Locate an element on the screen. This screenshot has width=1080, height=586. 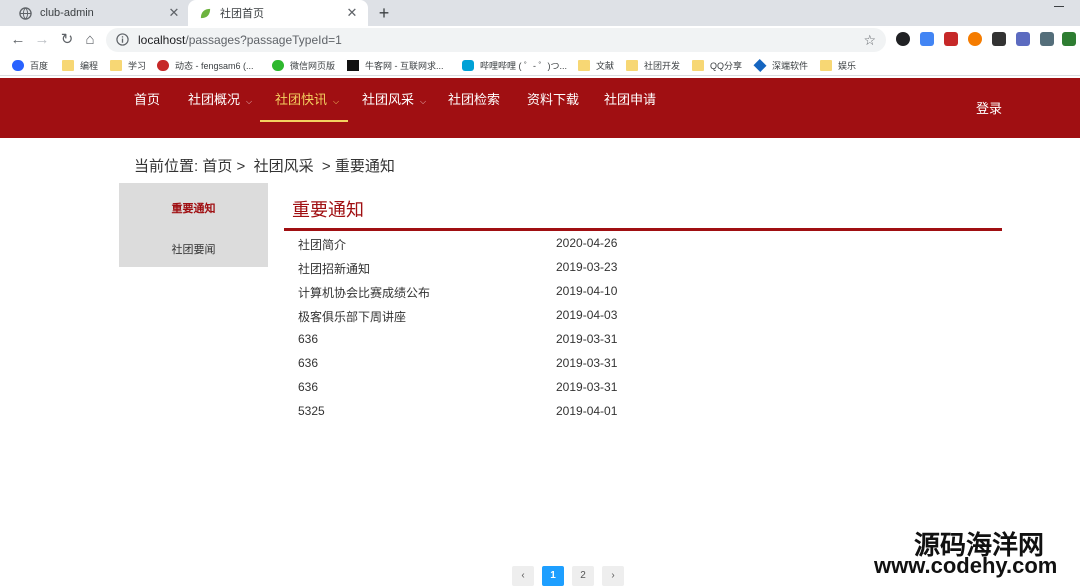
list-item: 5325 2019-04-01 is located at coordinates (648, 414).